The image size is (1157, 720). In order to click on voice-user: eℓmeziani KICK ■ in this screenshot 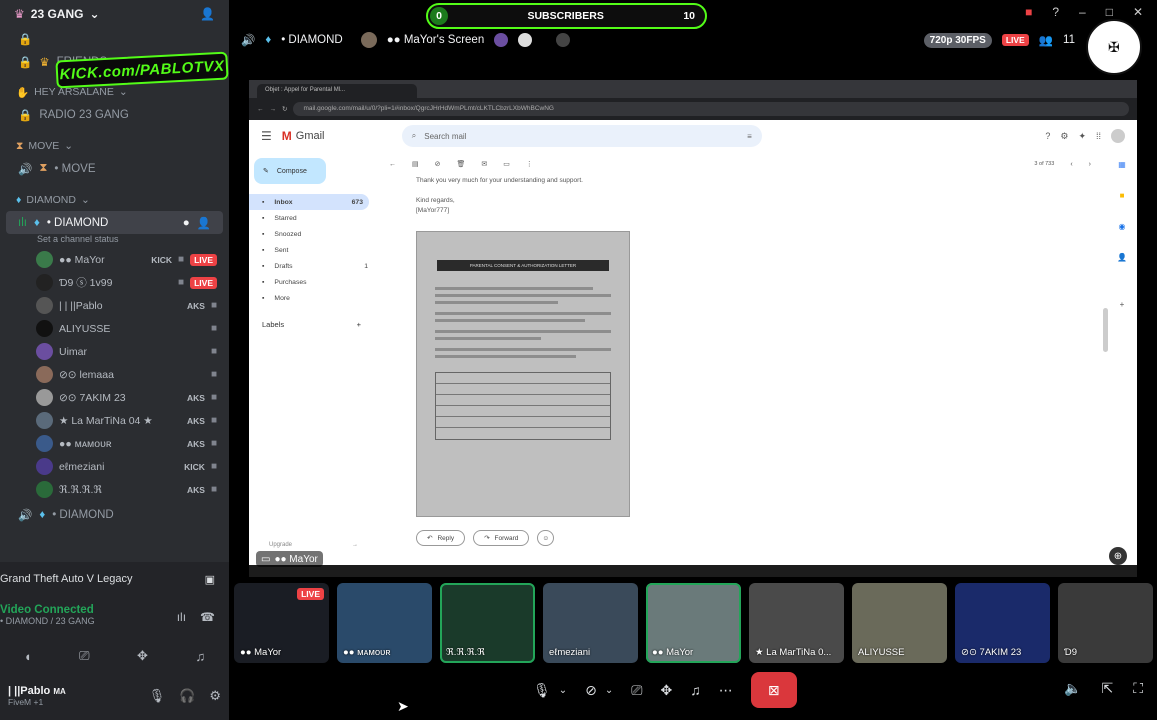, I will do `click(114, 466)`.